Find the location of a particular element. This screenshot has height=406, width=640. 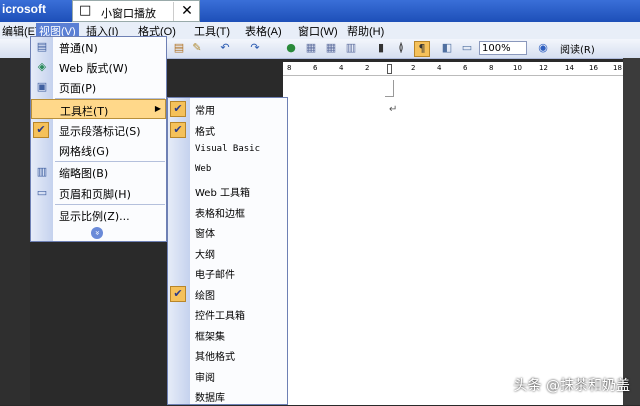

paste-icon: ▤ is located at coordinates (179, 48).